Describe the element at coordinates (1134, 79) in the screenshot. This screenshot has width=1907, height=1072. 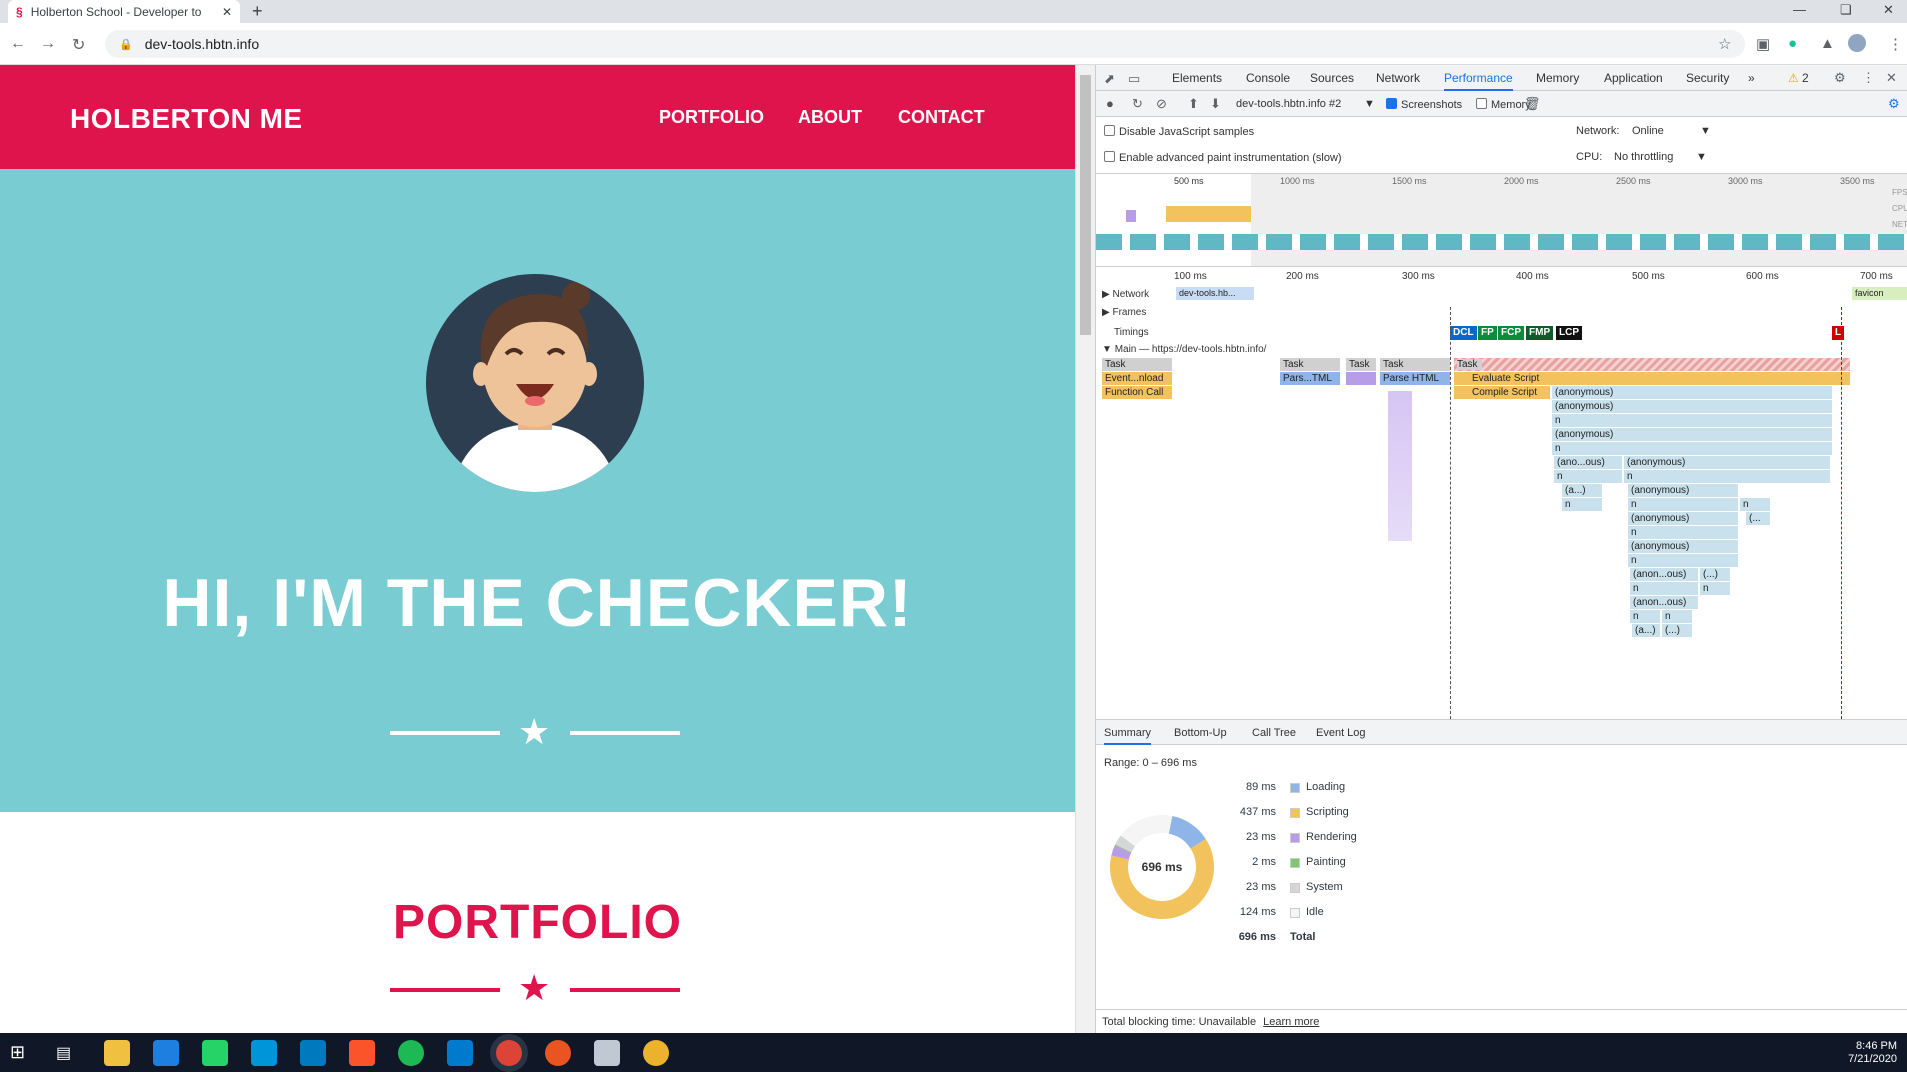
I see `device-toolbar-icon: ▭` at that location.